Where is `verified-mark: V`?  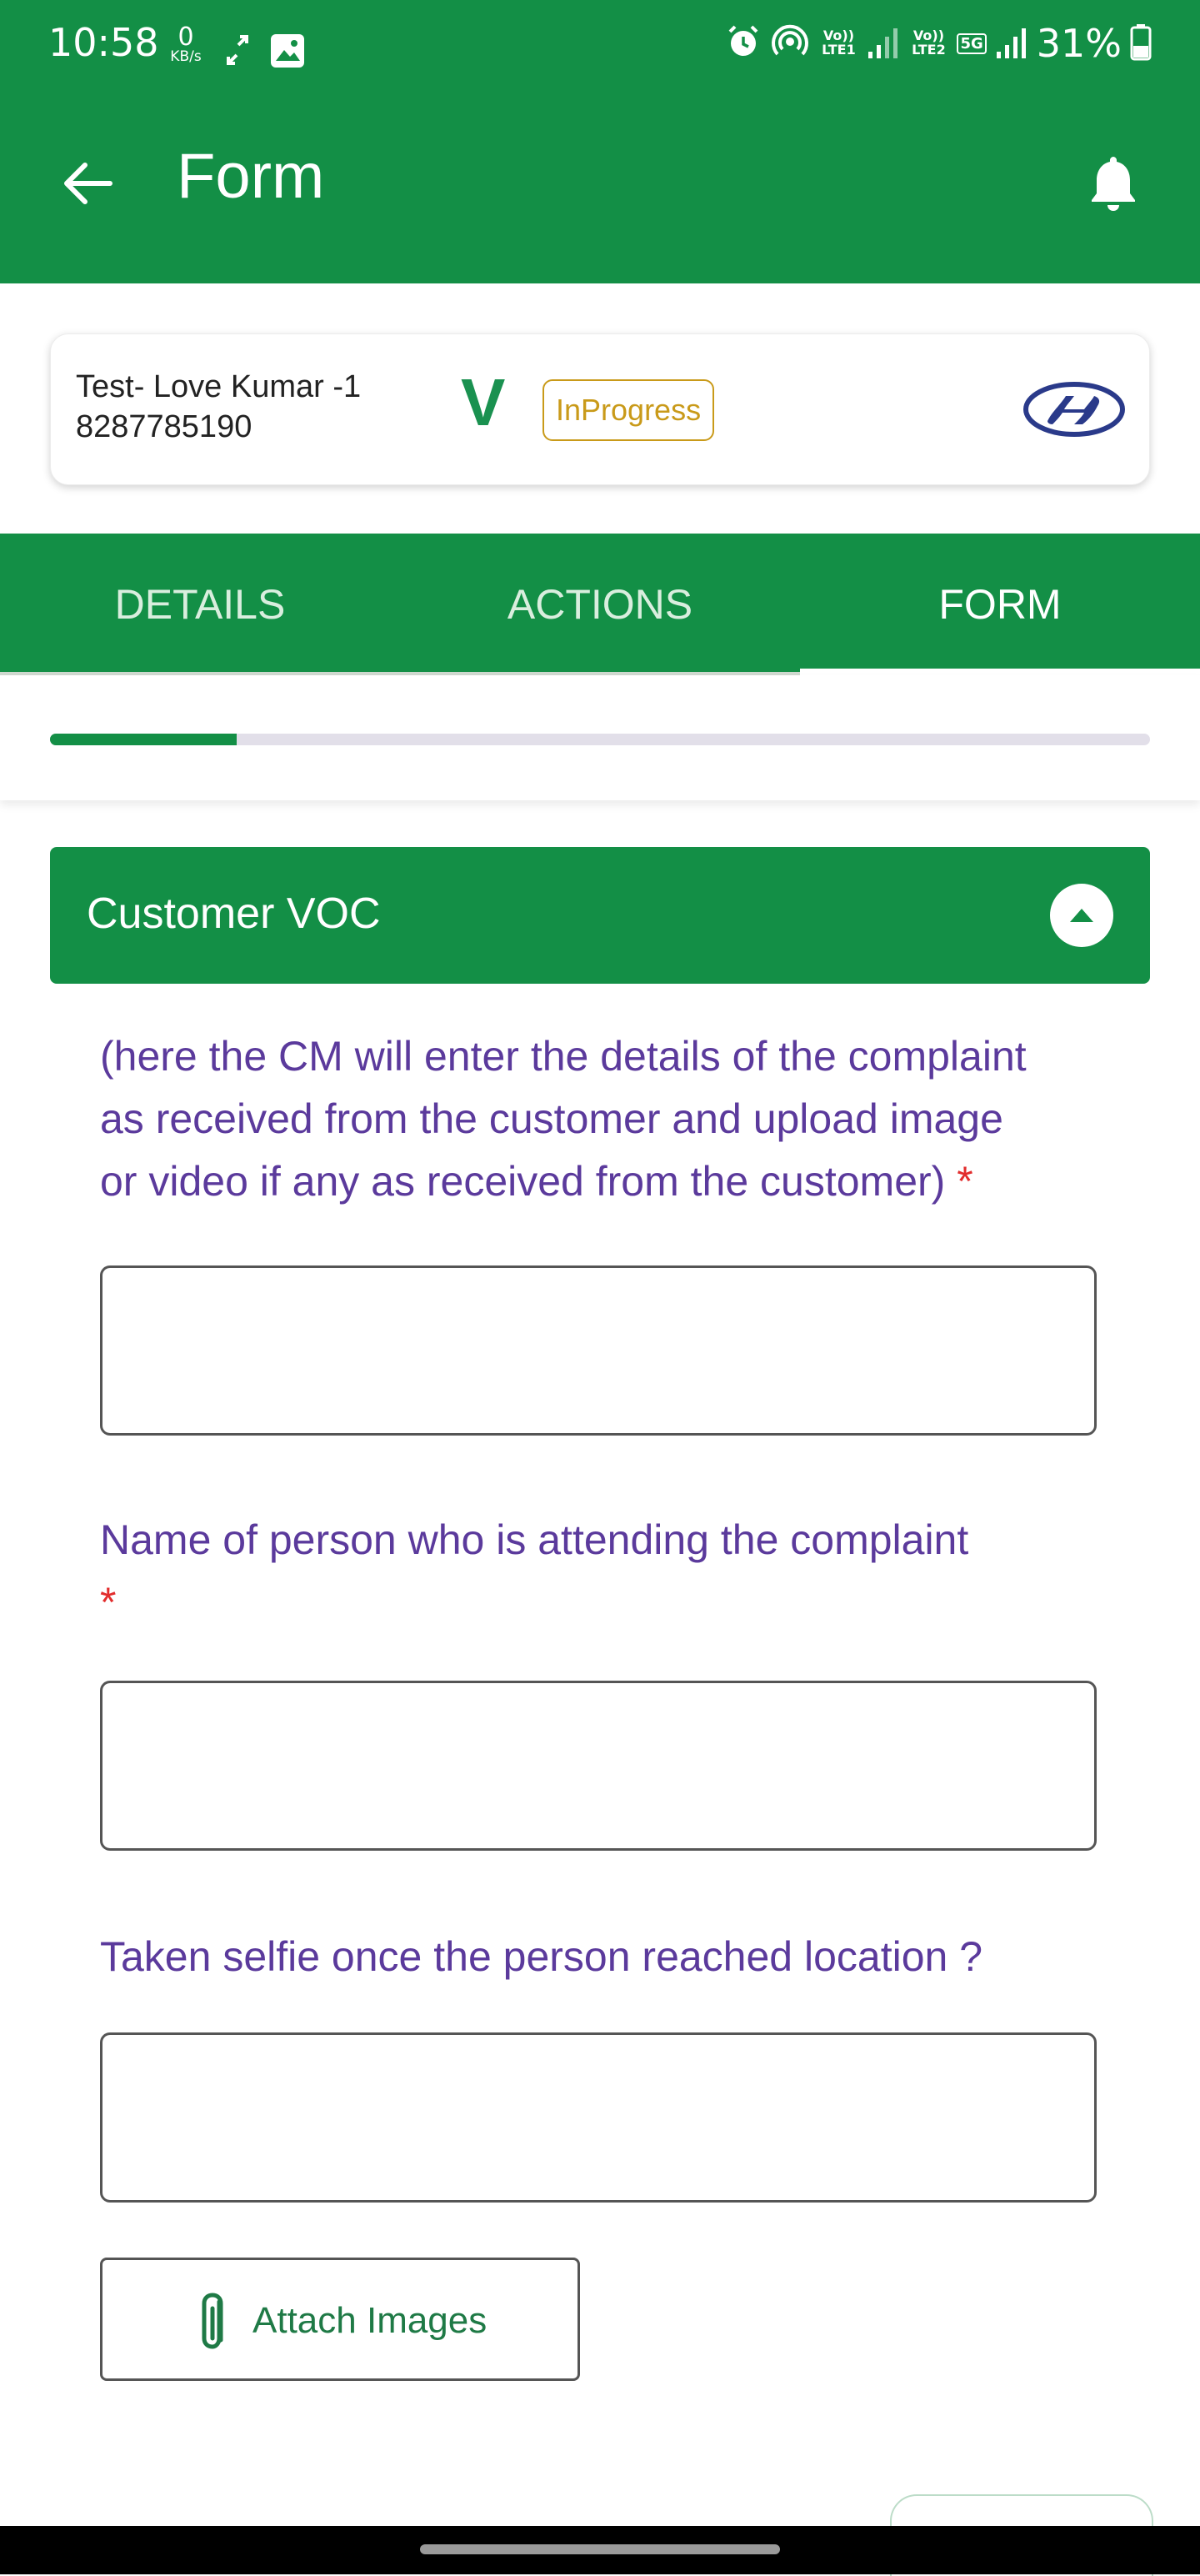
verified-mark: V is located at coordinates (483, 402).